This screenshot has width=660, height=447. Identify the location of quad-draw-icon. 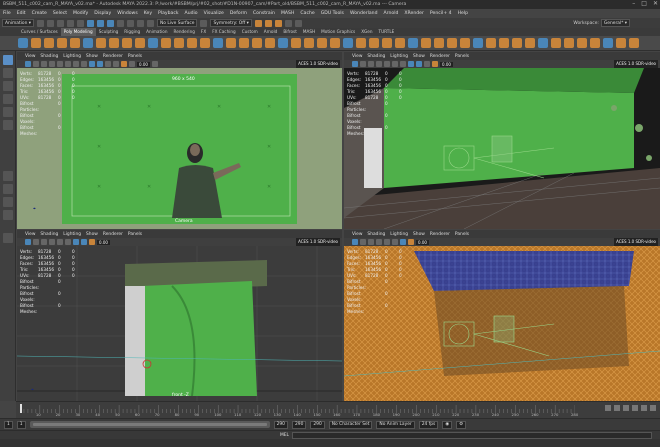
(335, 43).